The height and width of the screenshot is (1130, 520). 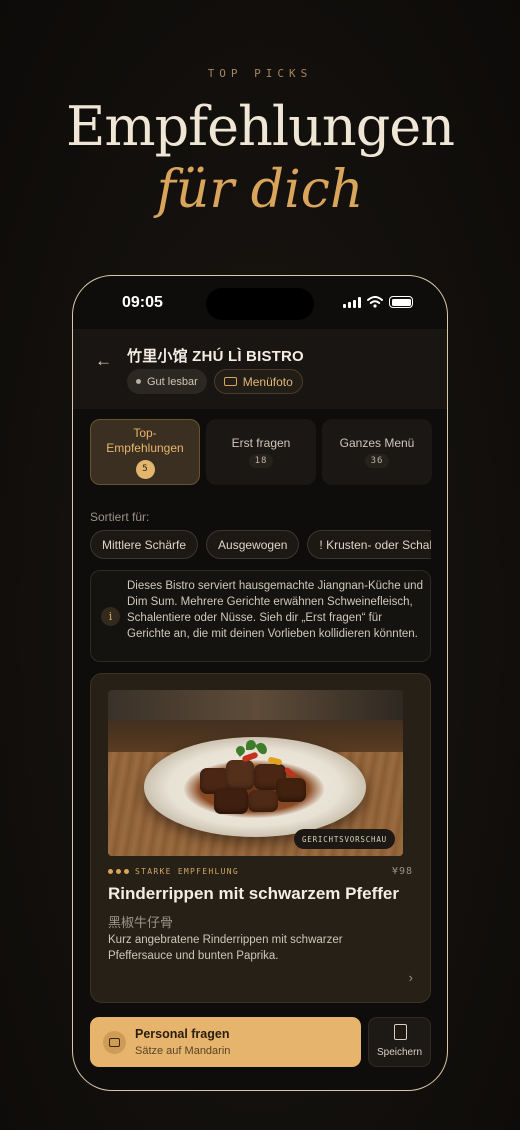 I want to click on ask-staff-title: Personal fragen, so click(x=182, y=1034).